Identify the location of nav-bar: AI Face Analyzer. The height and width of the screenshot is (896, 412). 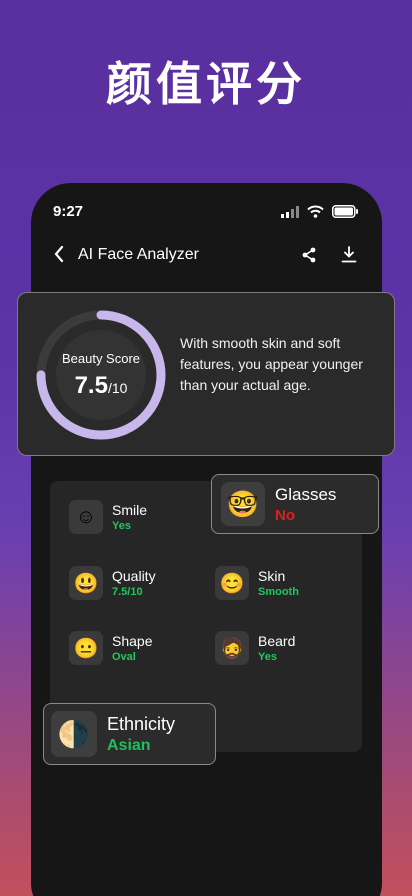
(206, 256).